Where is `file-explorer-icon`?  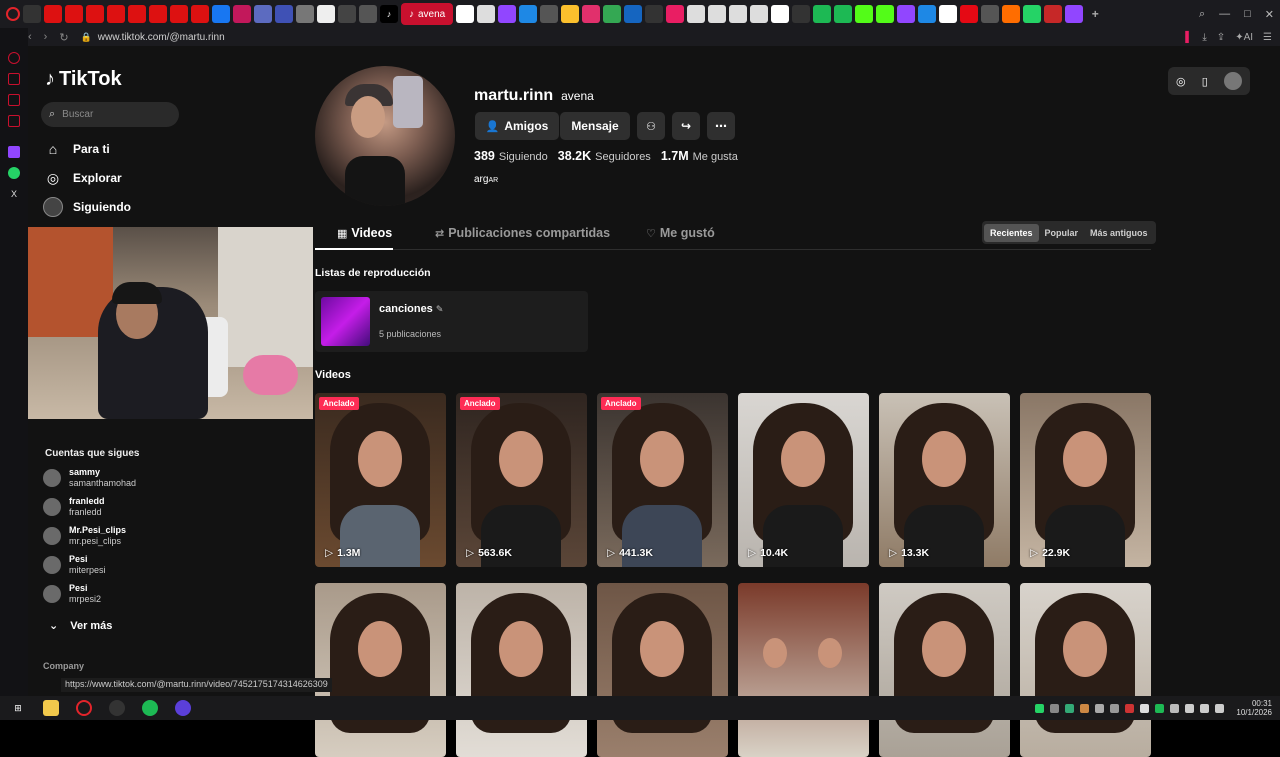 file-explorer-icon is located at coordinates (51, 708).